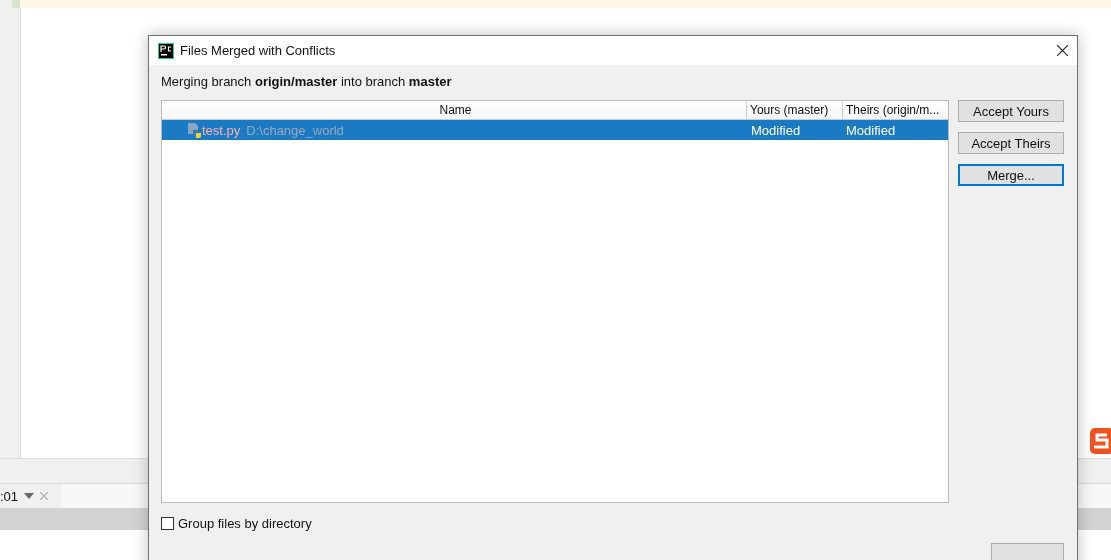 This screenshot has height=560, width=1111. What do you see at coordinates (1011, 143) in the screenshot?
I see `action-button: Accept Theirs` at bounding box center [1011, 143].